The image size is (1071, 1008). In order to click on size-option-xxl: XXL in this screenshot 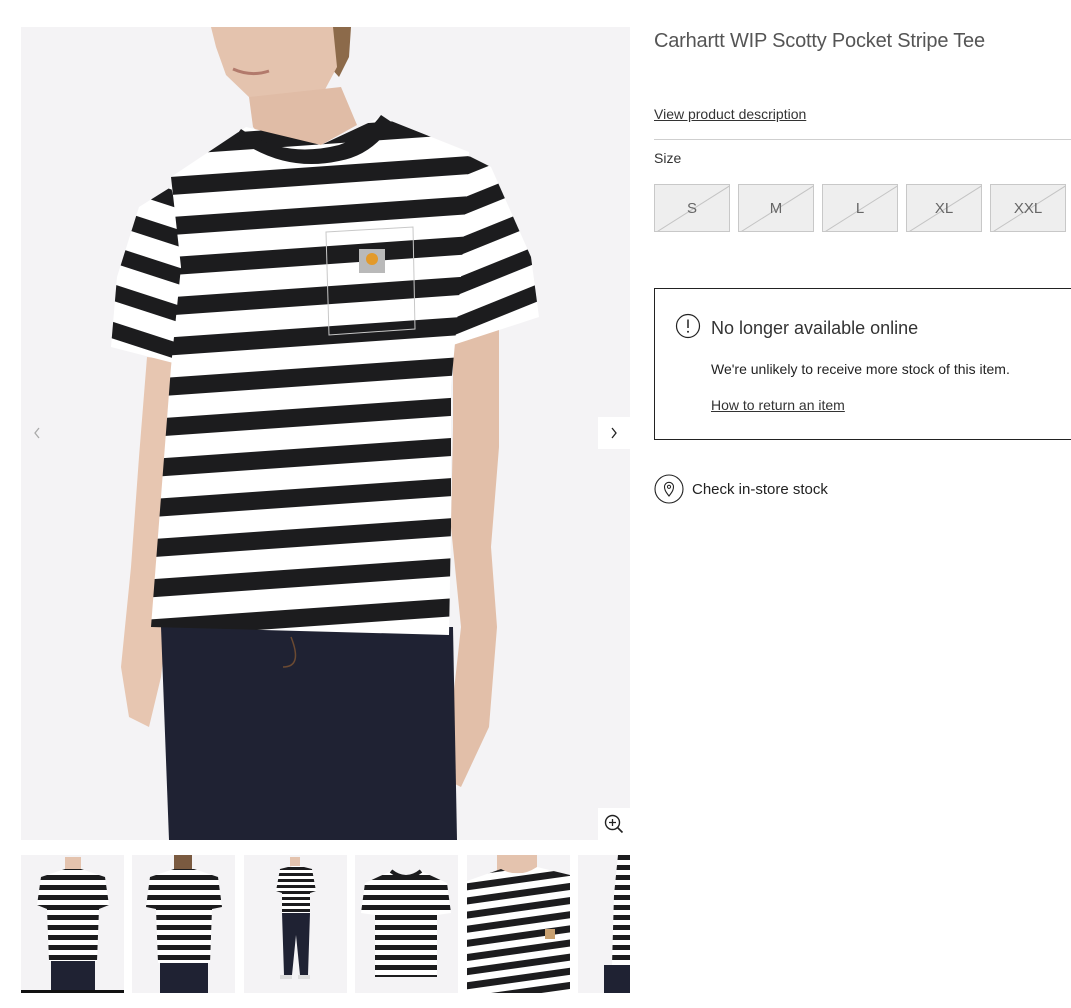, I will do `click(1028, 208)`.